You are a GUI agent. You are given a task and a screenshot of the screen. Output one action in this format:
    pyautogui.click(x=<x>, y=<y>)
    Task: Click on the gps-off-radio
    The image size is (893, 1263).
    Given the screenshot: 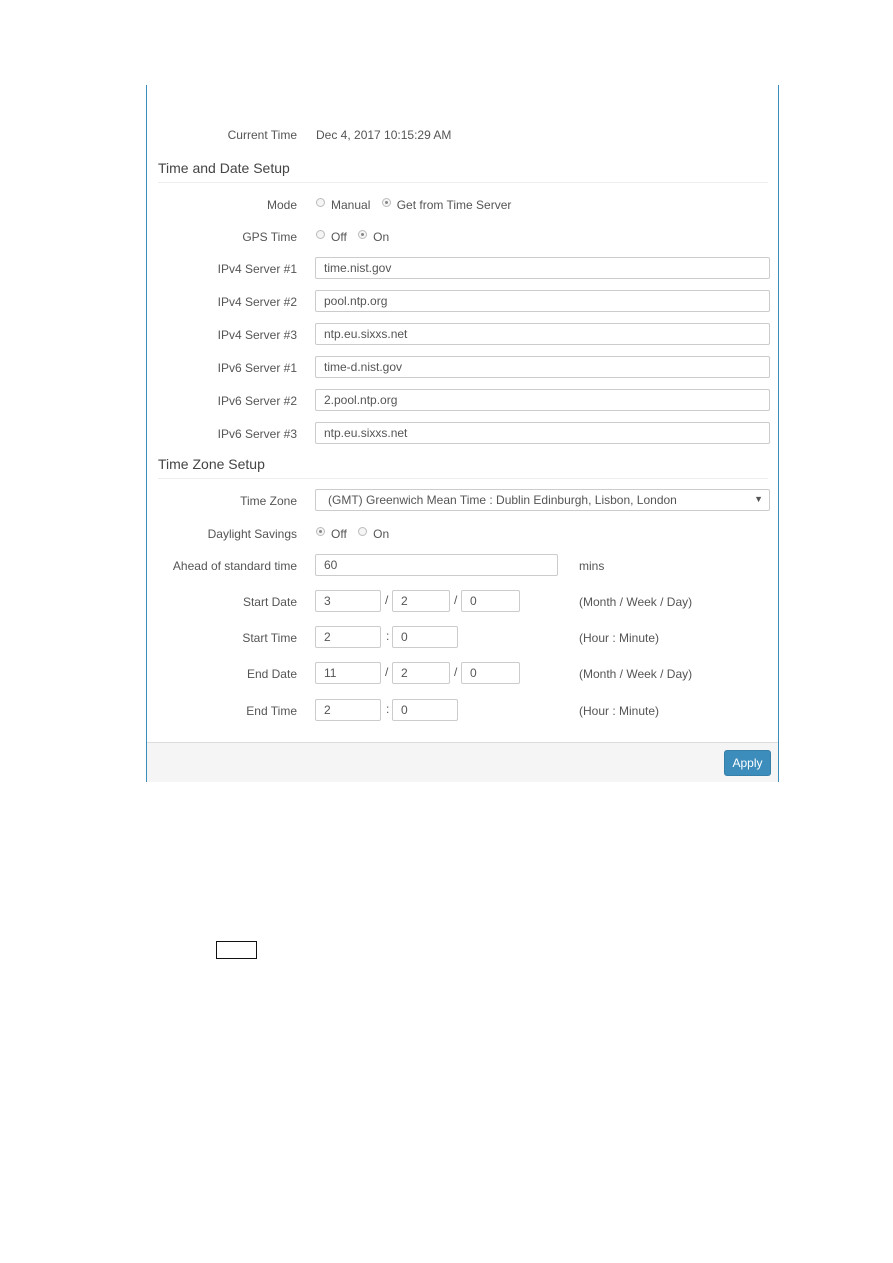 What is the action you would take?
    pyautogui.click(x=320, y=235)
    